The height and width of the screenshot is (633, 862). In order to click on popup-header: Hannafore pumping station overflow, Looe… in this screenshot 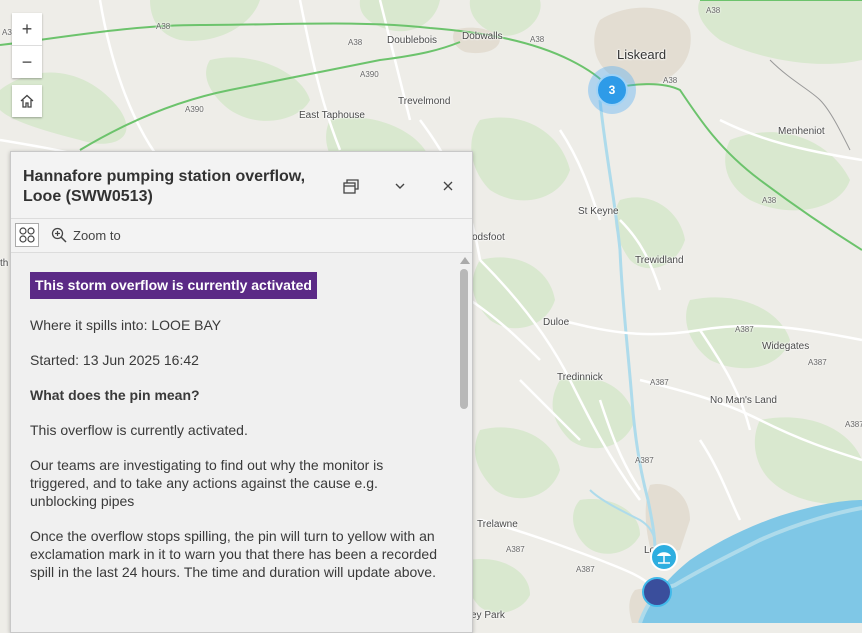, I will do `click(241, 185)`.